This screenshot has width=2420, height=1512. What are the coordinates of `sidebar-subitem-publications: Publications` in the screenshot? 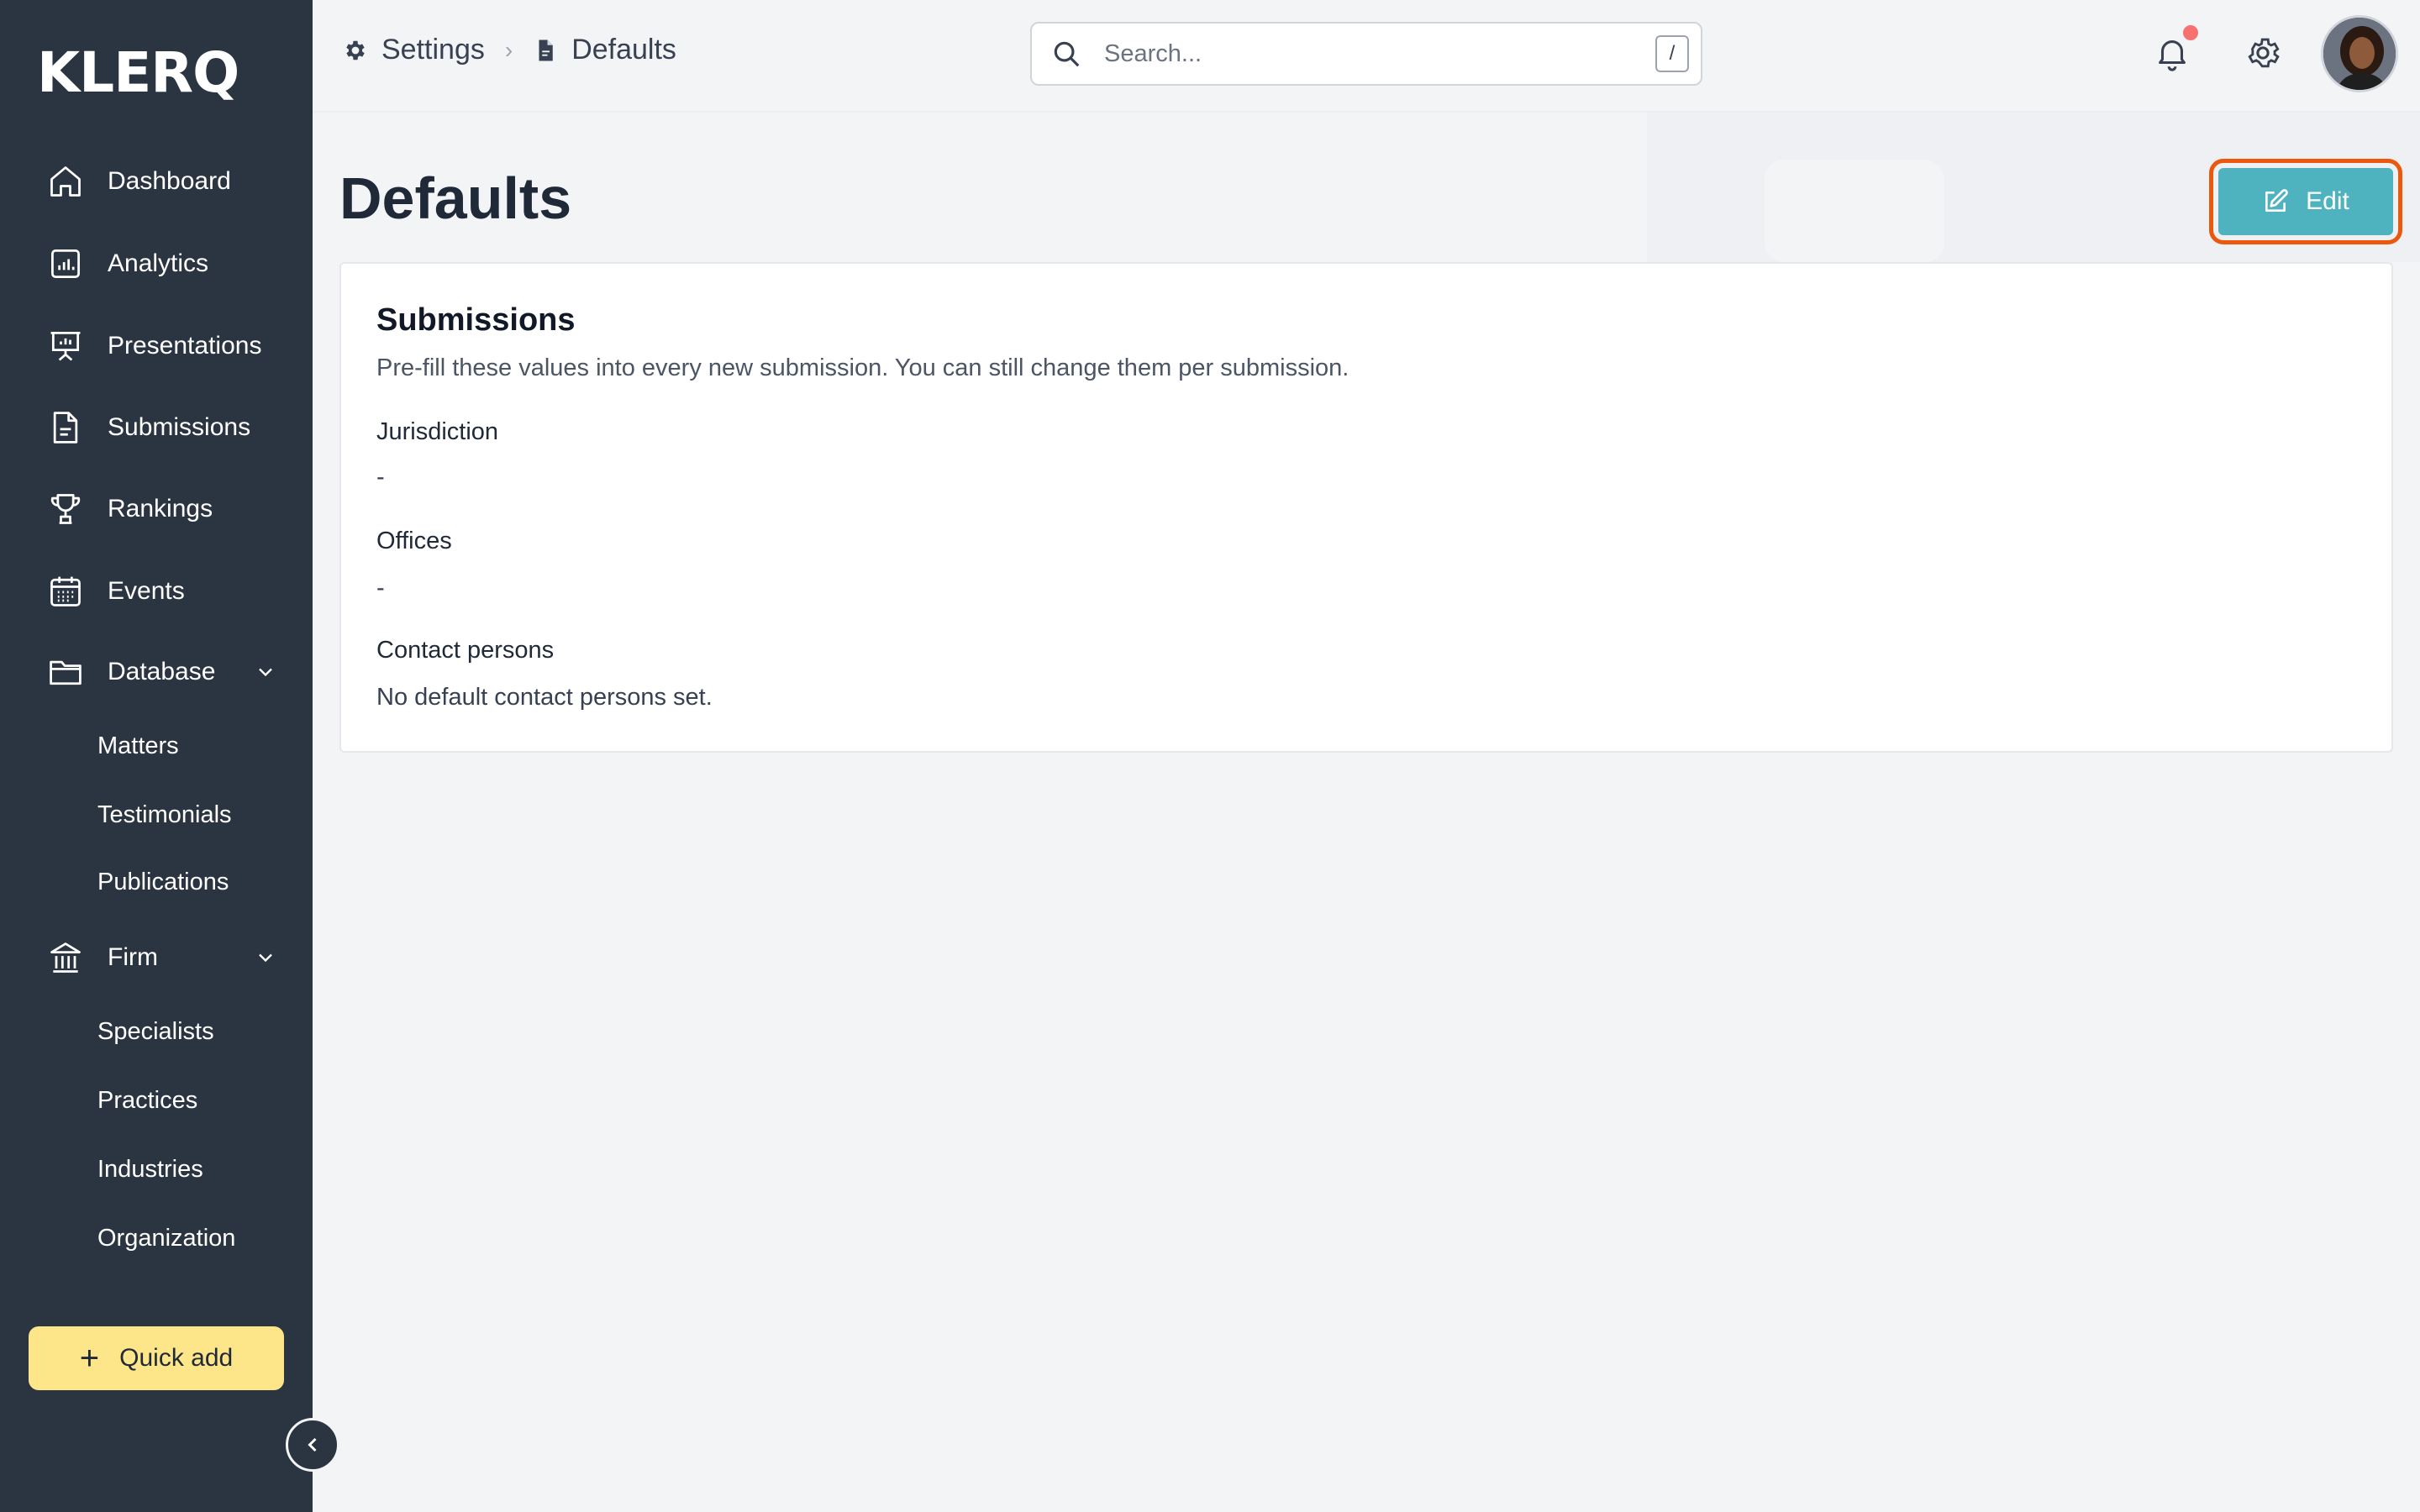 It's located at (163, 882).